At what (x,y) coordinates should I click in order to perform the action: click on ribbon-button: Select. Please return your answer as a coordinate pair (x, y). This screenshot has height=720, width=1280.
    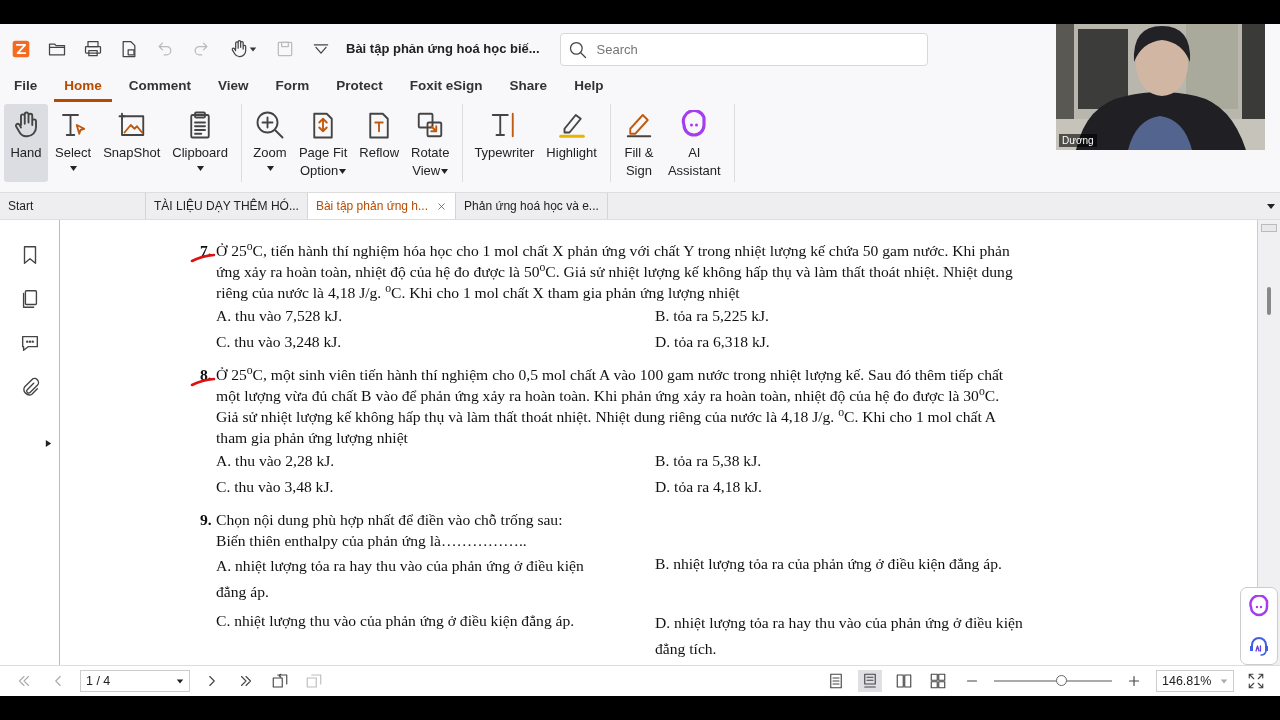
    Looking at the image, I should click on (73, 143).